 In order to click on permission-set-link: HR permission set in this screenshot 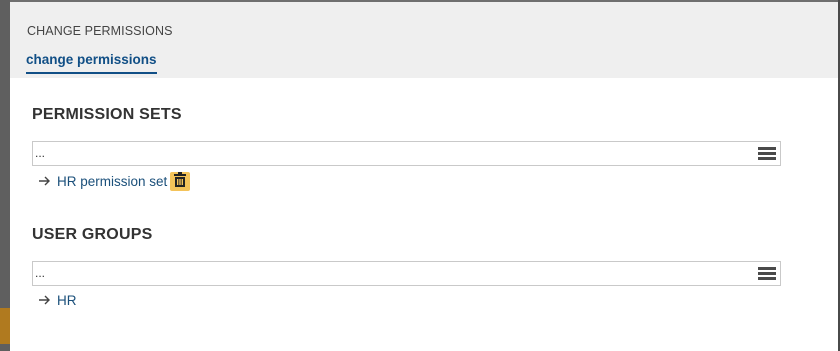, I will do `click(112, 181)`.